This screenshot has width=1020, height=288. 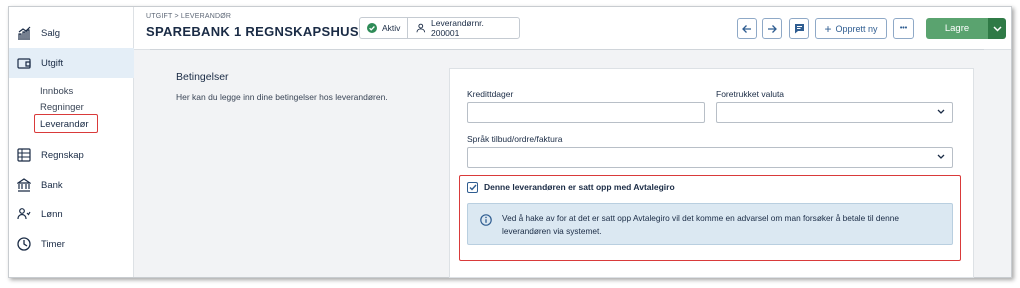 I want to click on status-info-box: Aktiv Leverandørnr. 200001, so click(x=439, y=28).